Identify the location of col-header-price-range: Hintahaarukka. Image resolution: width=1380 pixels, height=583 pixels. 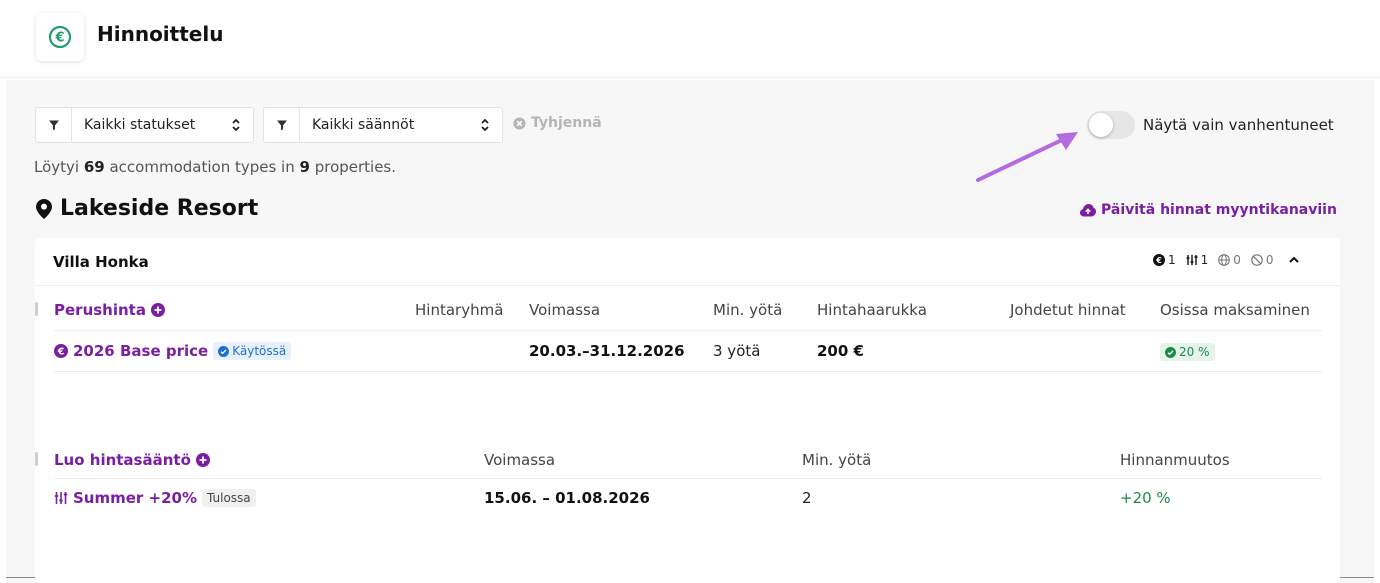
(872, 310).